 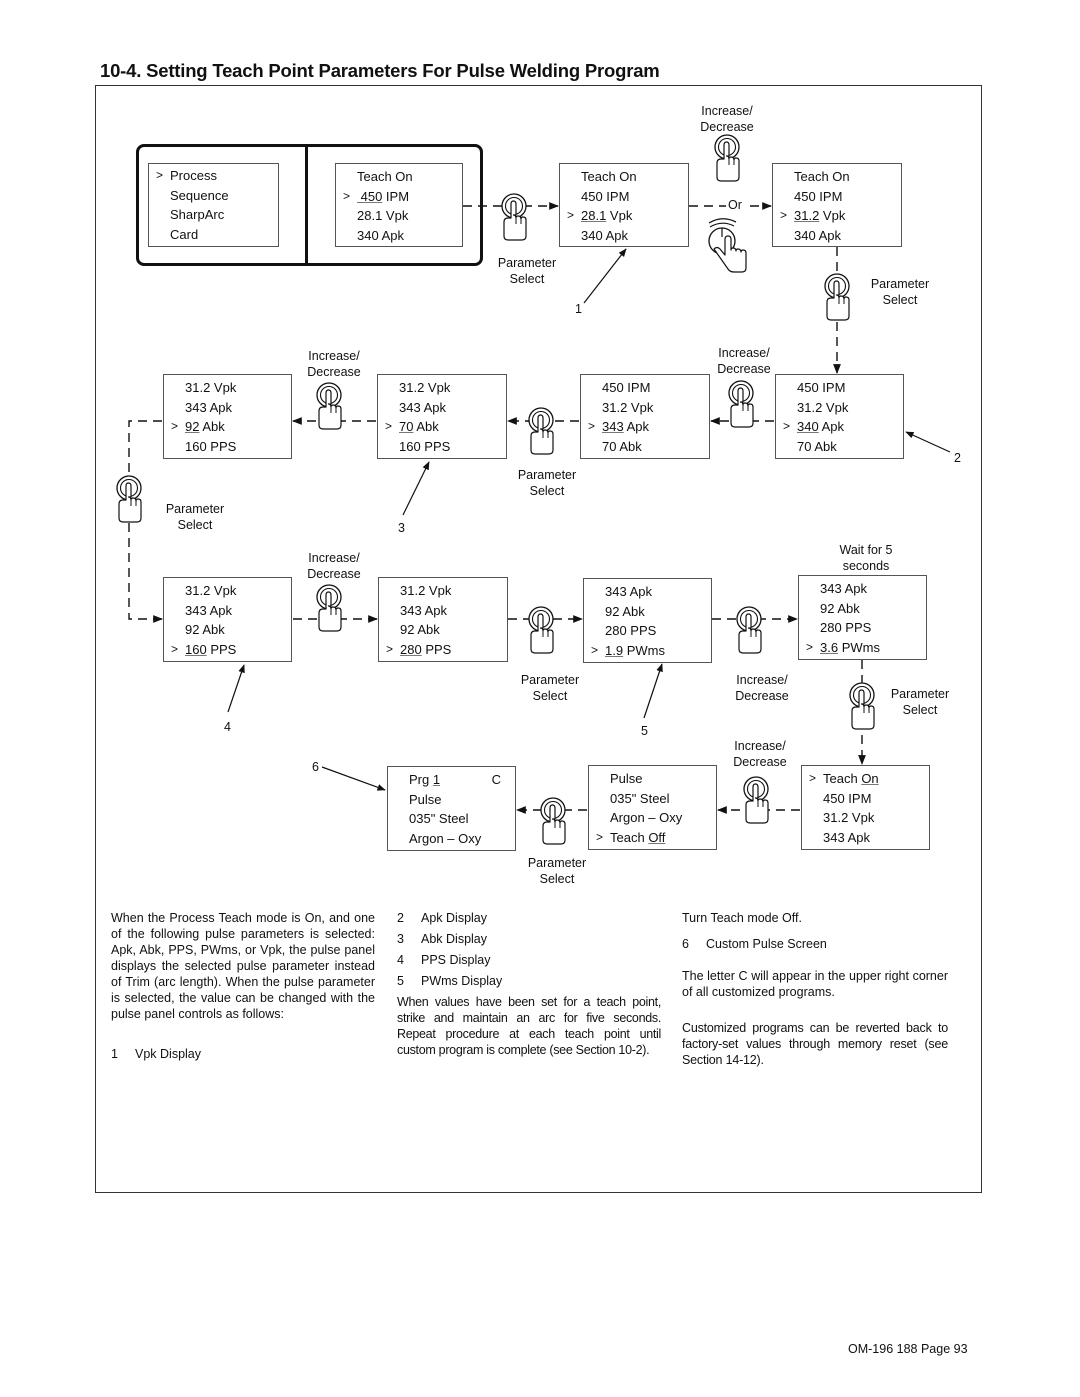 What do you see at coordinates (227, 727) in the screenshot?
I see `callout-number-4: 4` at bounding box center [227, 727].